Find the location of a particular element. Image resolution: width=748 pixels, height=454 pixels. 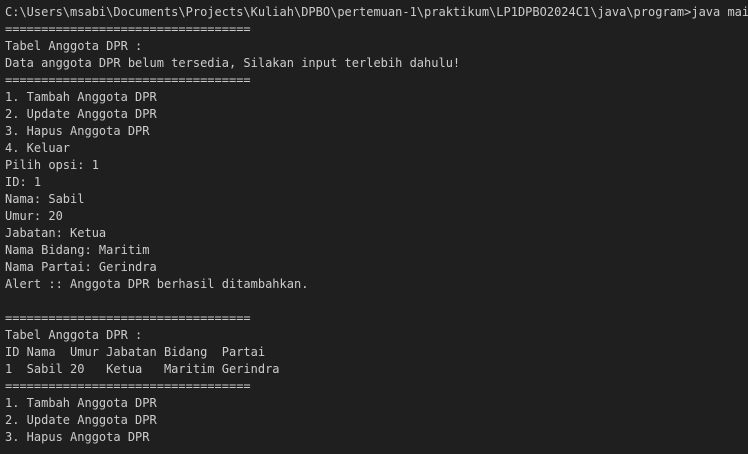

table-row: 1 Sabil 20 Ketua Maritim Gerindra is located at coordinates (142, 369).